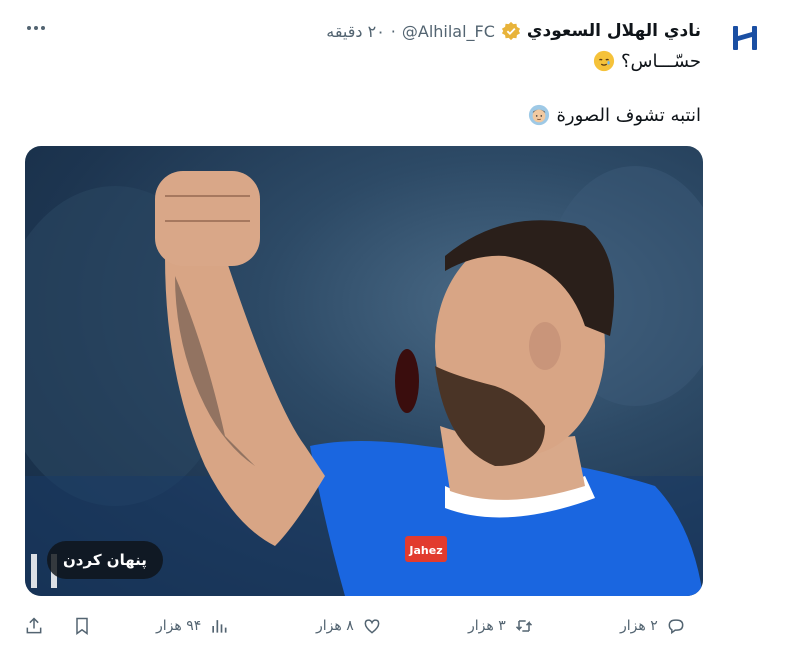 The height and width of the screenshot is (656, 791). What do you see at coordinates (179, 626) in the screenshot?
I see `views-count: ۹۴ هزار` at bounding box center [179, 626].